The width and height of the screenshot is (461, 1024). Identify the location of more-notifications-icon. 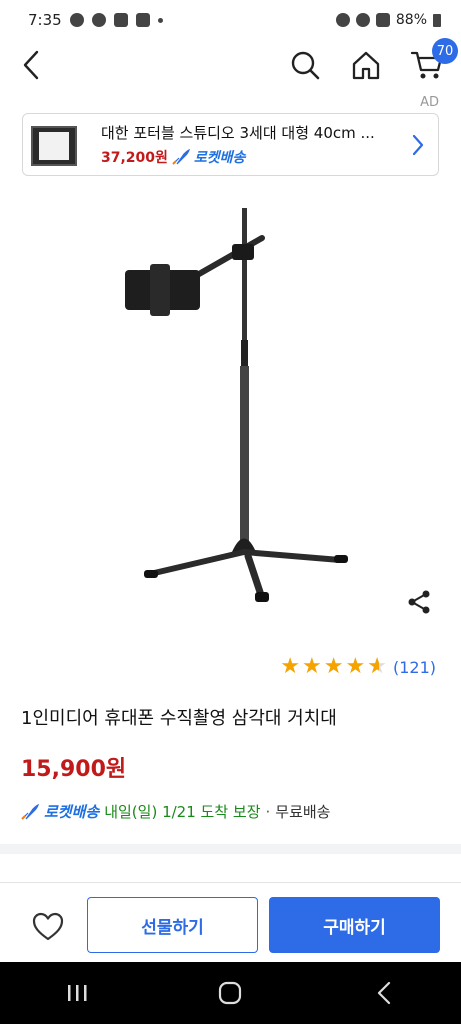
(160, 20).